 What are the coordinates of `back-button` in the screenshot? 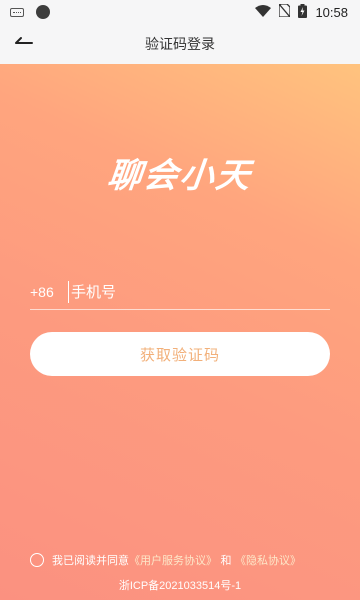 It's located at (26, 44).